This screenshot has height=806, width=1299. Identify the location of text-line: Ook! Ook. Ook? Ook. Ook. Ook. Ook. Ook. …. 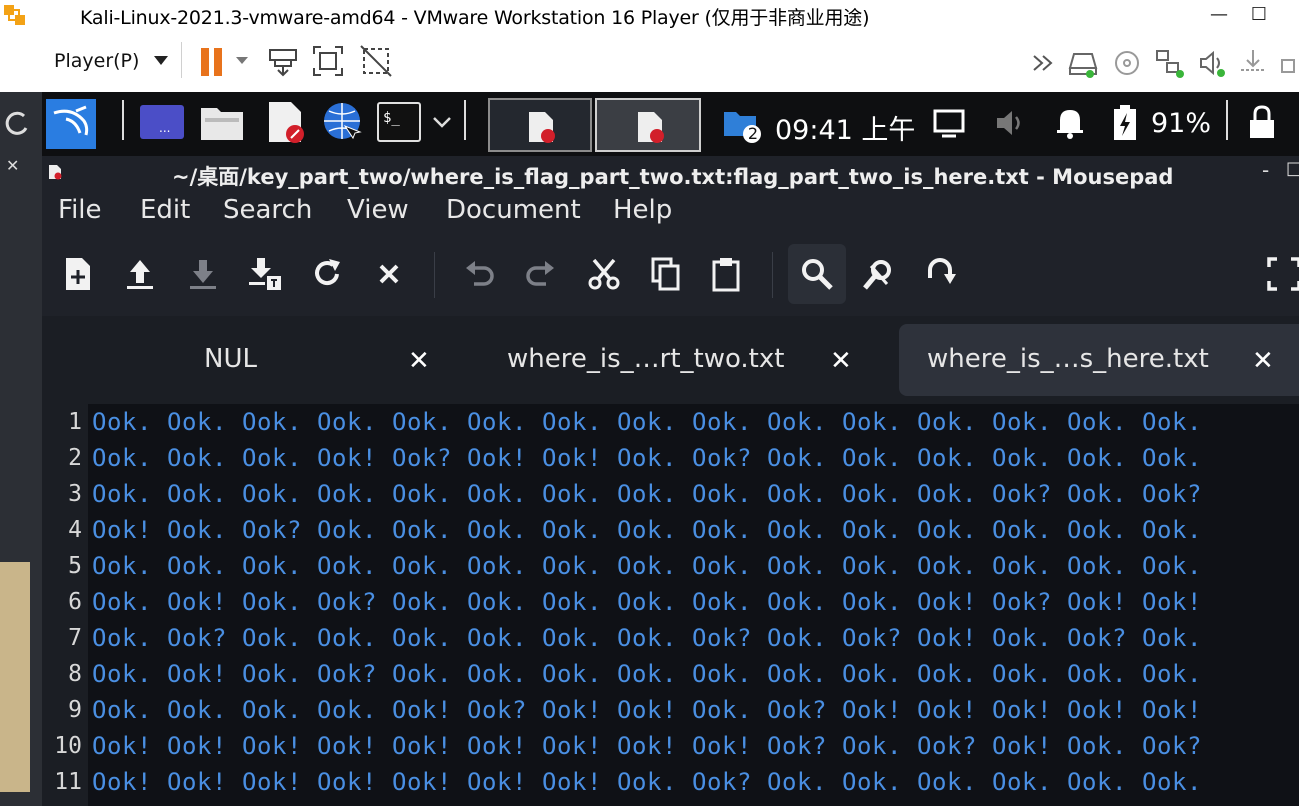
(647, 530).